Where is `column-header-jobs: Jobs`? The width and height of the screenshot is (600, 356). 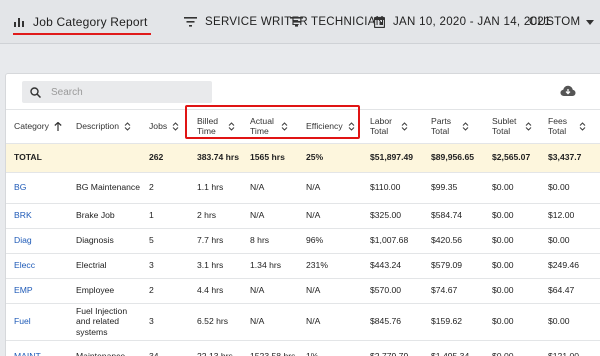 column-header-jobs: Jobs is located at coordinates (165, 126).